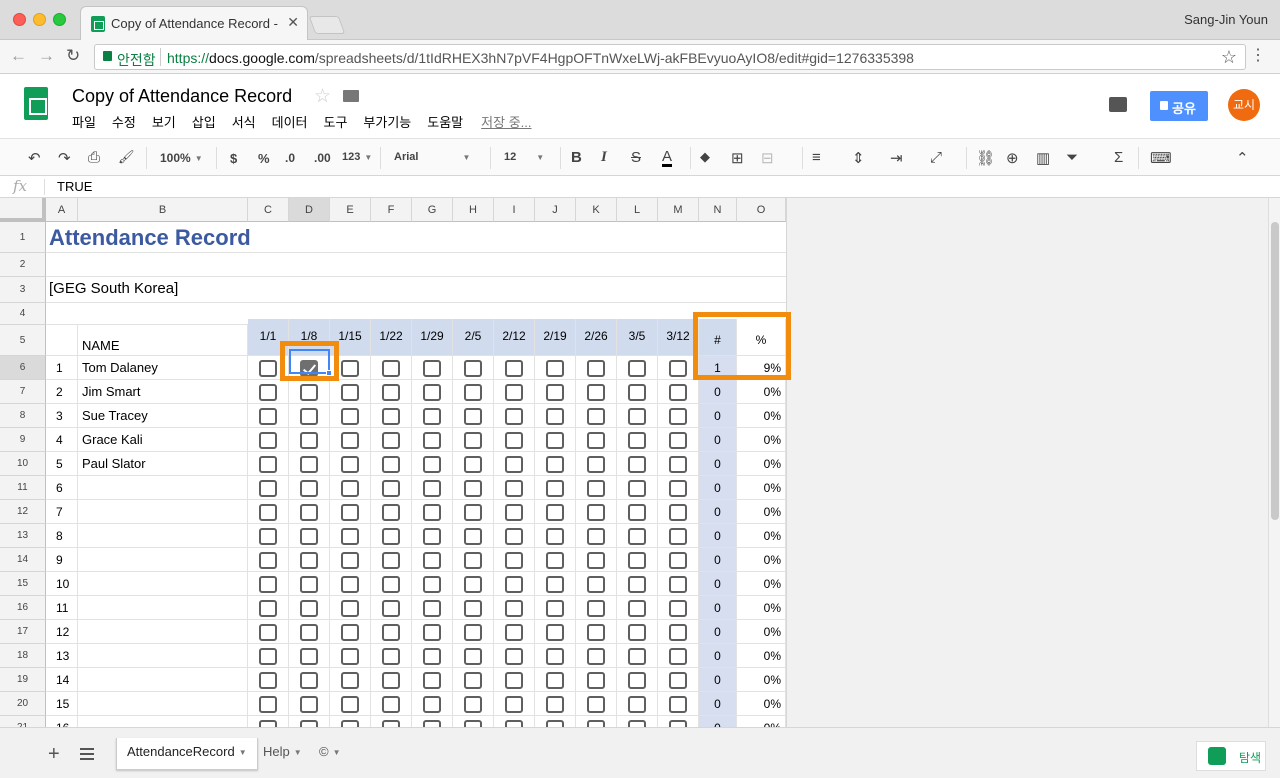 The height and width of the screenshot is (778, 1280). What do you see at coordinates (73, 56) in the screenshot?
I see `reload-icon: ↻` at bounding box center [73, 56].